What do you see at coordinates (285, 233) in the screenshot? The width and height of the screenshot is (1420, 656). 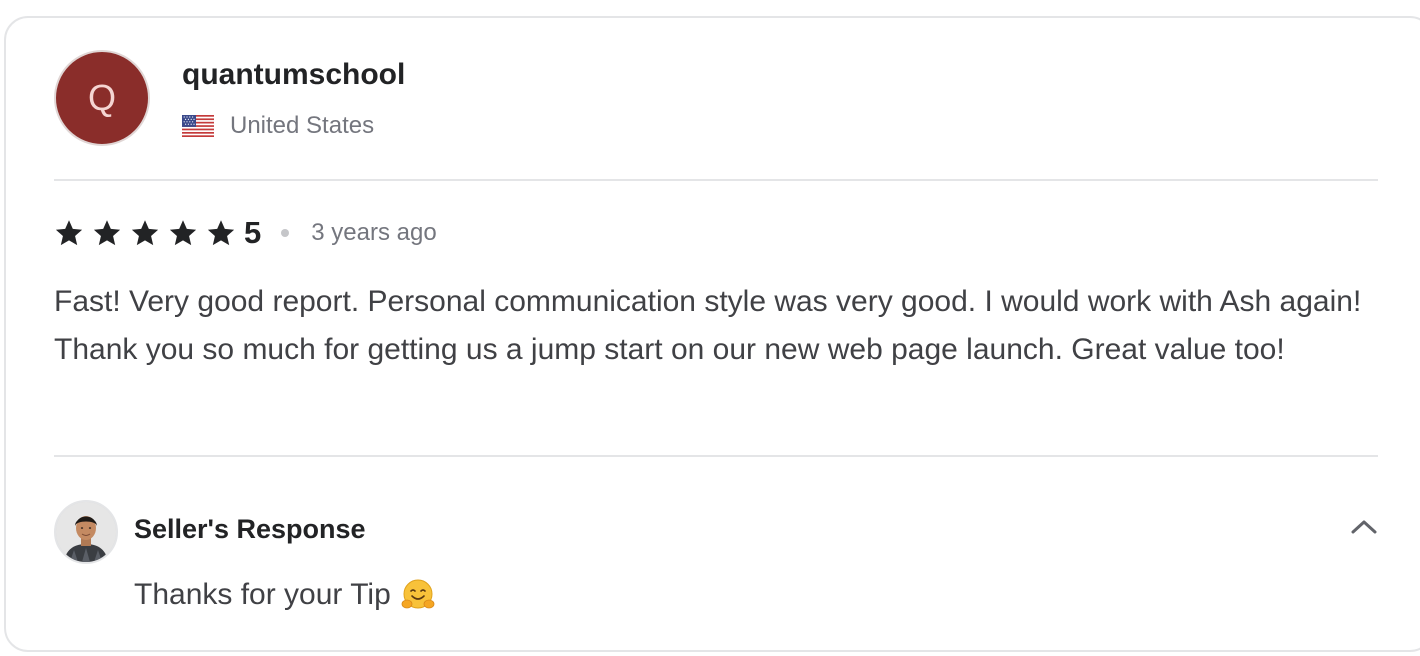 I see `separator-dot` at bounding box center [285, 233].